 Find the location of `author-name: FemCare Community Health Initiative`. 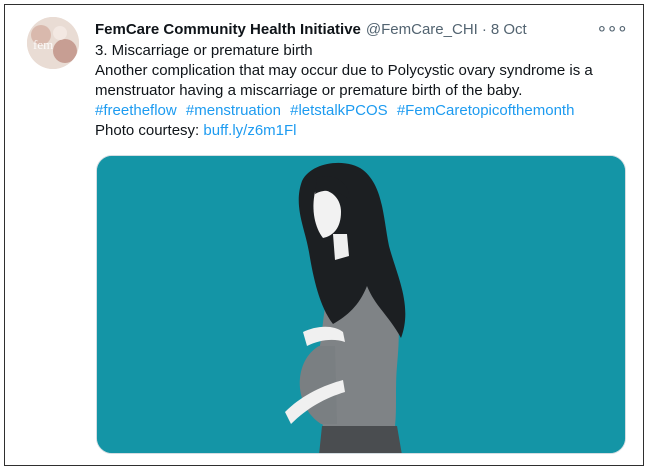

author-name: FemCare Community Health Initiative is located at coordinates (228, 29).